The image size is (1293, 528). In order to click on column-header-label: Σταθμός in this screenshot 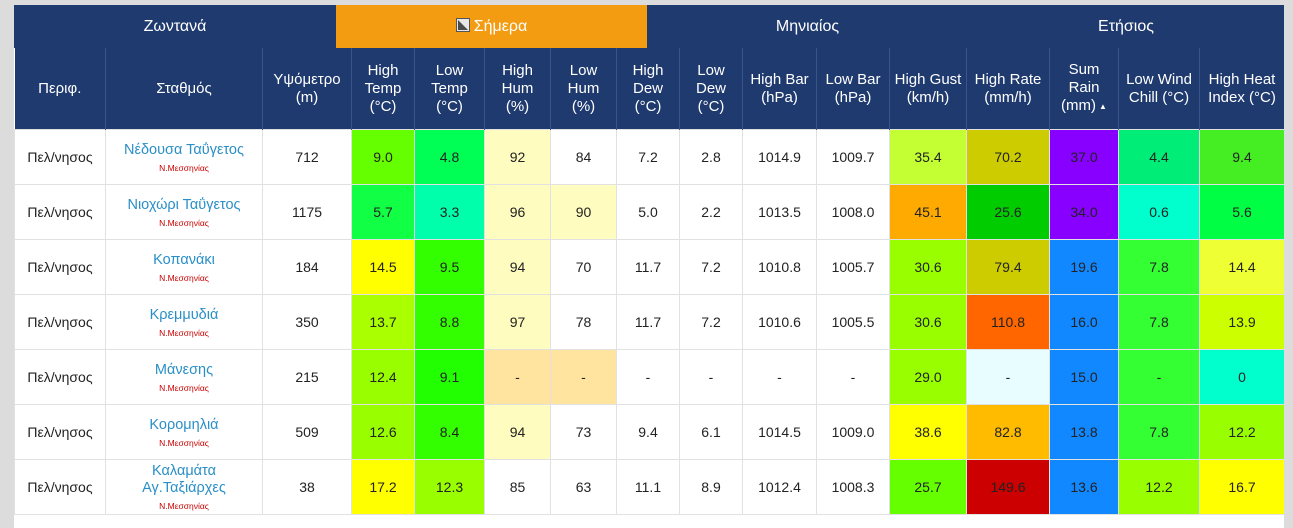, I will do `click(184, 88)`.